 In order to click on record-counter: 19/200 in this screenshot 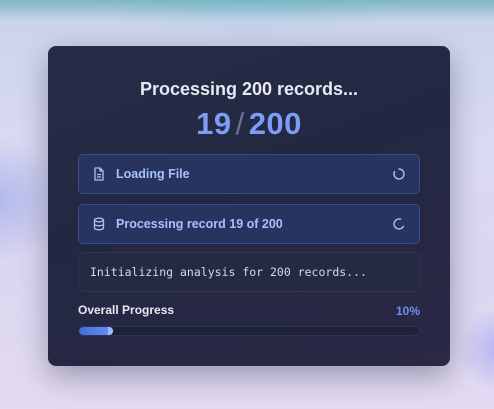, I will do `click(249, 124)`.